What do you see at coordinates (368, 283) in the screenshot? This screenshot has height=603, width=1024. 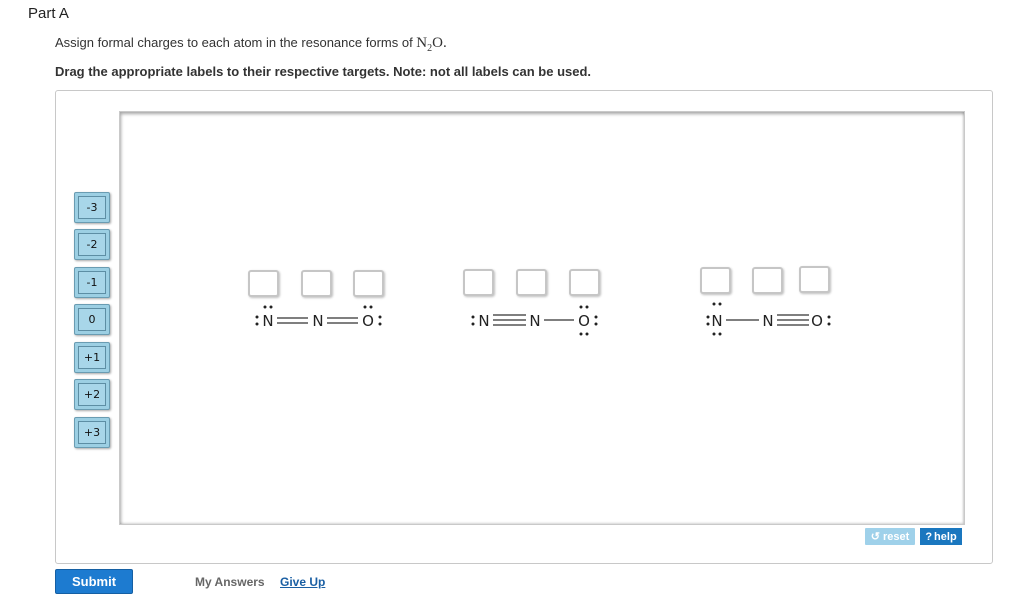 I see `drop-target-s1-o` at bounding box center [368, 283].